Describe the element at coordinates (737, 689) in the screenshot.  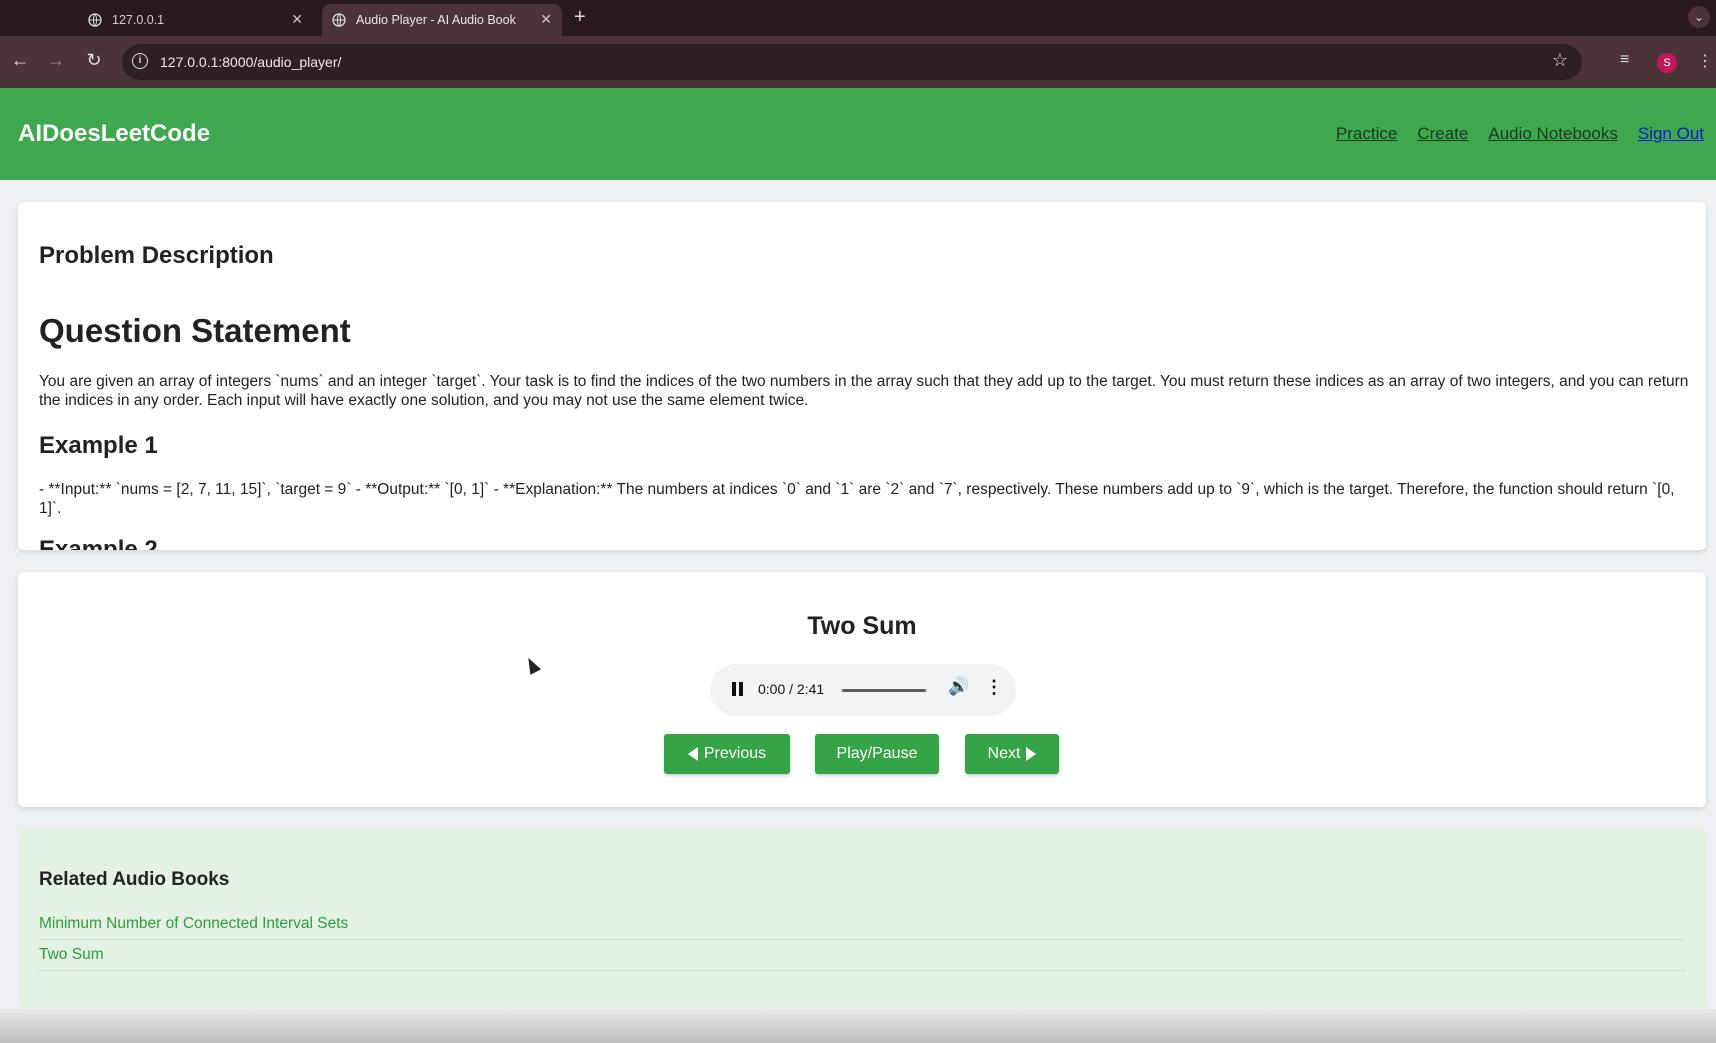
I see `pause-icon` at that location.